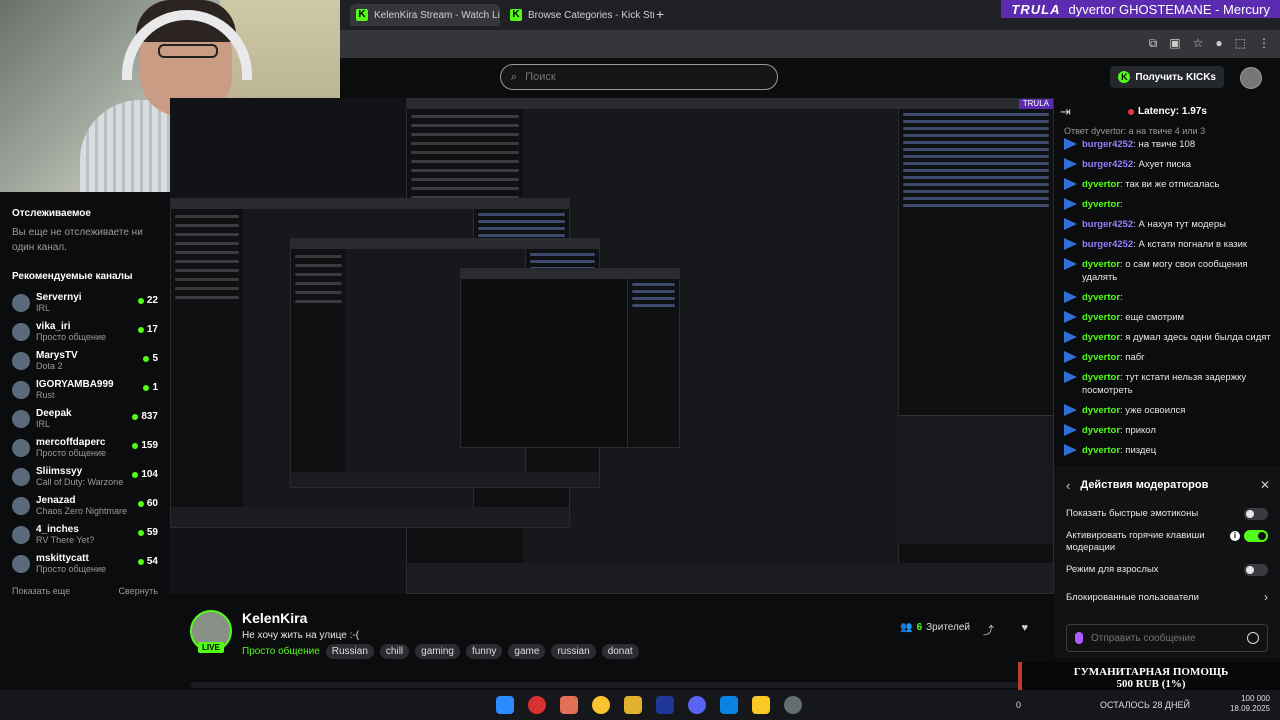  Describe the element at coordinates (1065, 112) in the screenshot. I see `collapse-chat-icon: ⇥` at that location.